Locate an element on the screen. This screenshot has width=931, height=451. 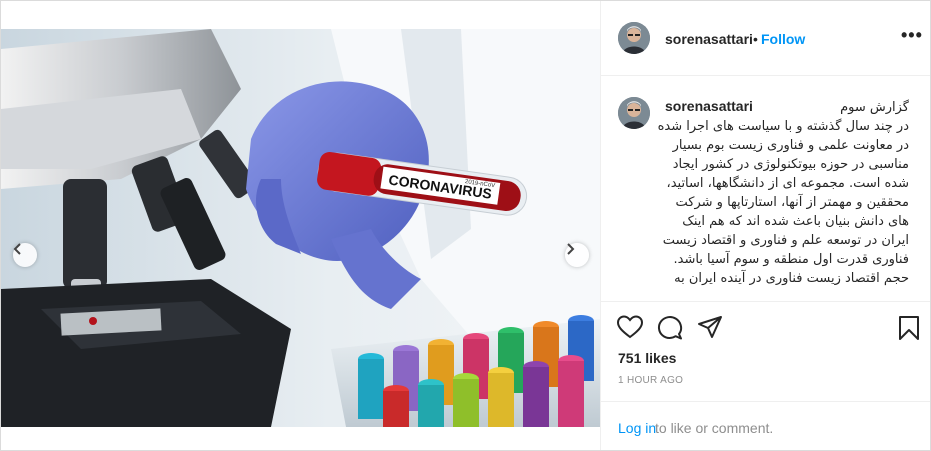
username: sorenasattari is located at coordinates (709, 39).